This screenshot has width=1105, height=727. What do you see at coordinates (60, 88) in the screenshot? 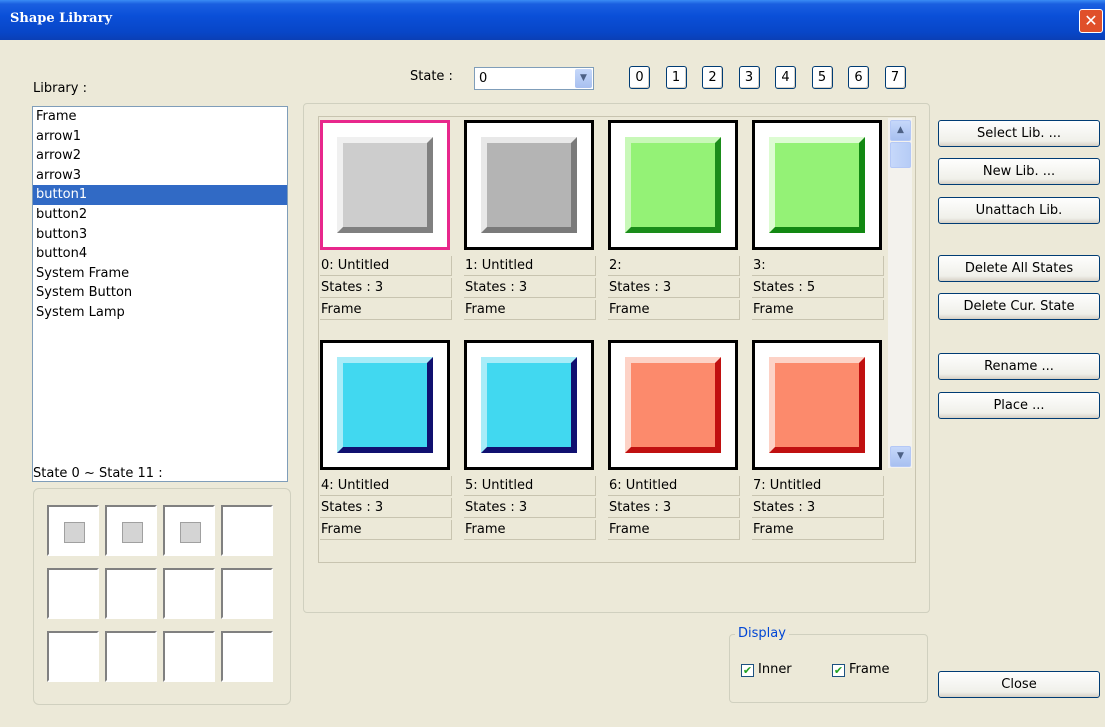
I see `library-label: Library :` at bounding box center [60, 88].